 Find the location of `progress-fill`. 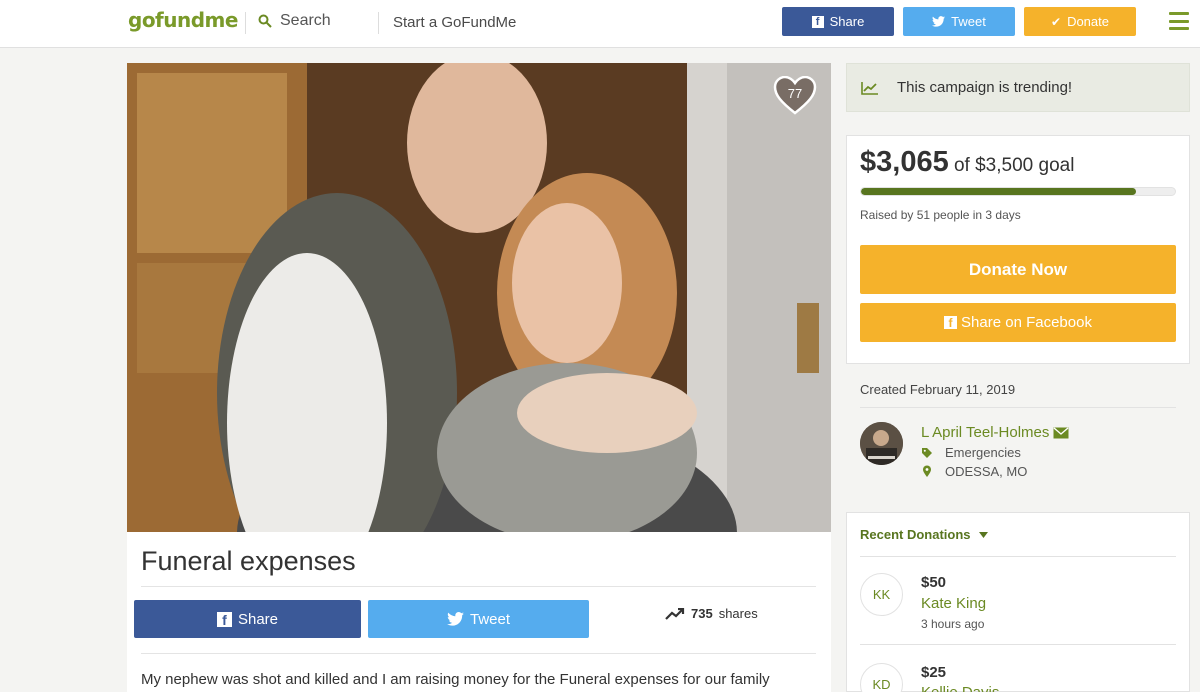

progress-fill is located at coordinates (999, 191).